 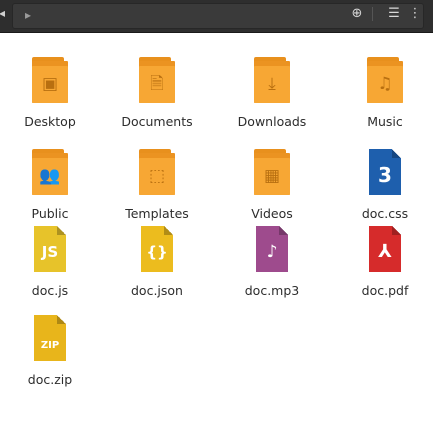 I want to click on toolbar: ◂ ▸ ⊕ ☰ ⋮, so click(x=216, y=16).